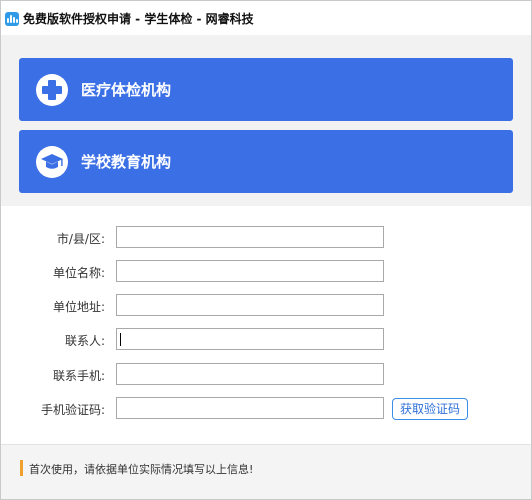 This screenshot has height=500, width=532. Describe the element at coordinates (250, 374) in the screenshot. I see `mobile-input` at that location.